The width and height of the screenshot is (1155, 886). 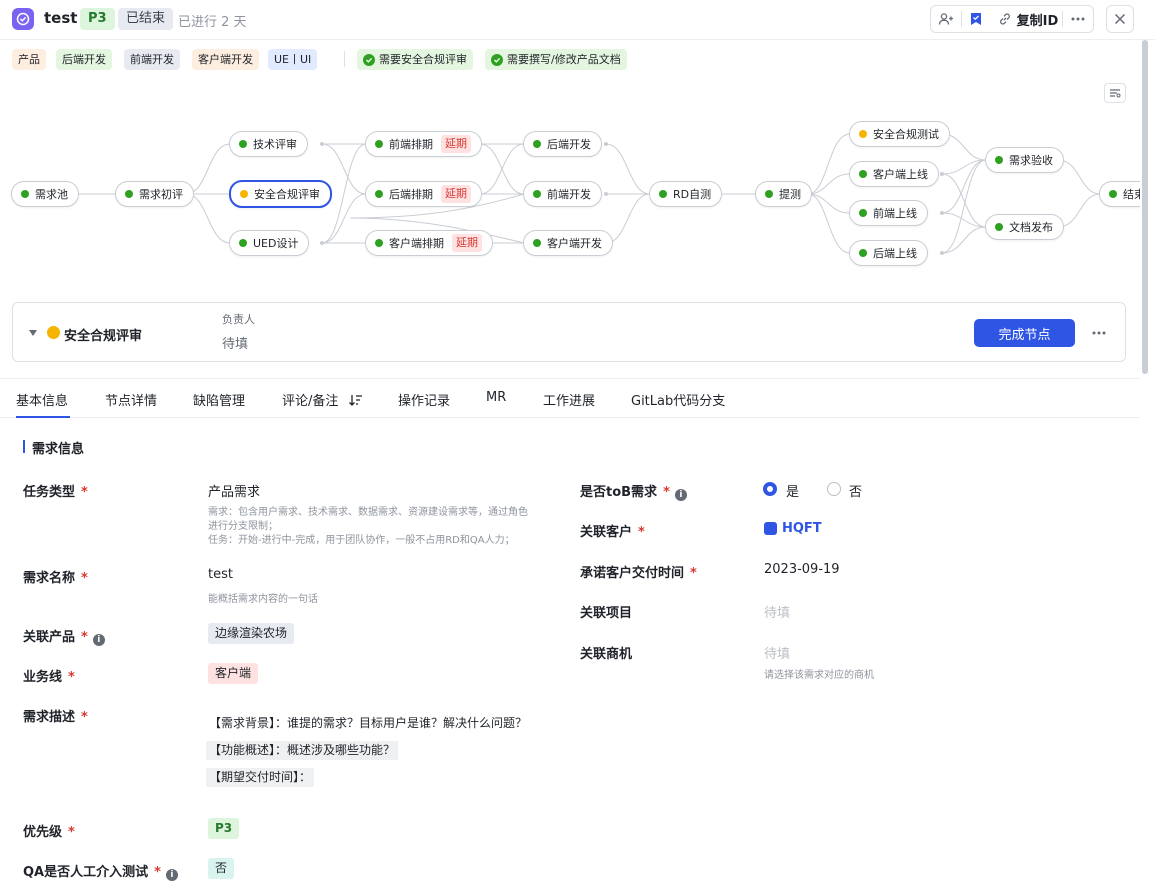 I want to click on members-button, so click(x=946, y=19).